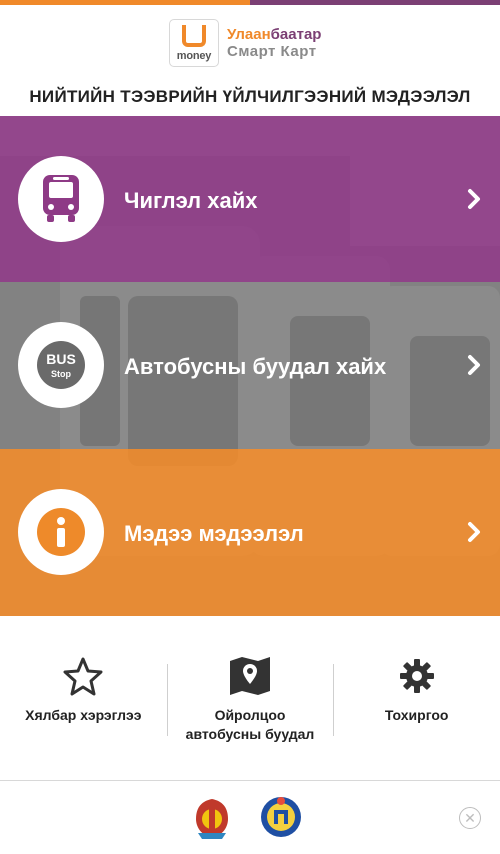 The width and height of the screenshot is (500, 854). Describe the element at coordinates (61, 359) in the screenshot. I see `bus-badge-top: BUS` at that location.